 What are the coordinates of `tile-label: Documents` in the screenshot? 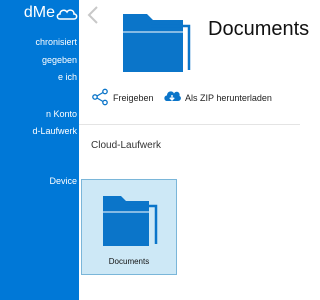 It's located at (129, 261).